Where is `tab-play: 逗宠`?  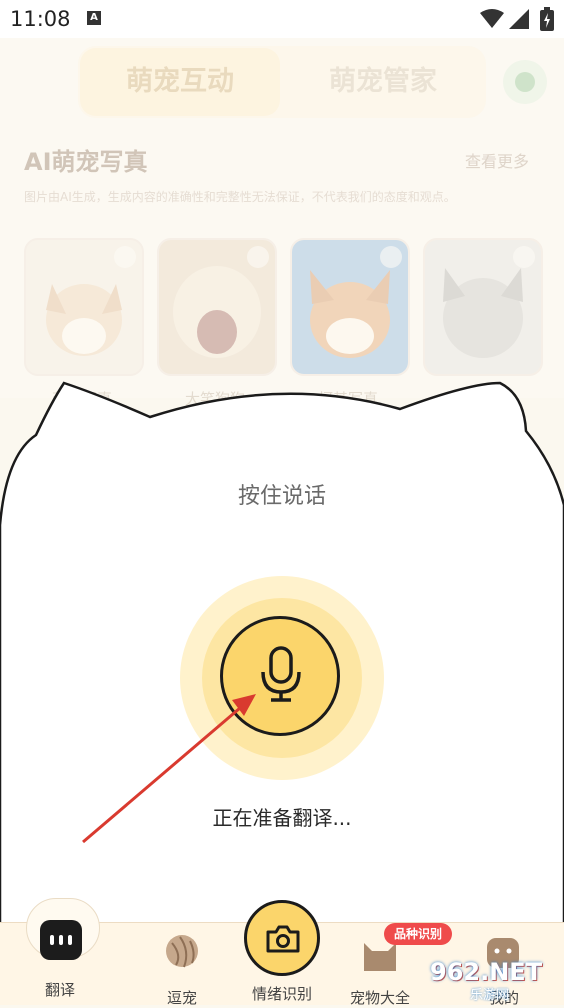
tab-play: 逗宠 is located at coordinates (182, 965).